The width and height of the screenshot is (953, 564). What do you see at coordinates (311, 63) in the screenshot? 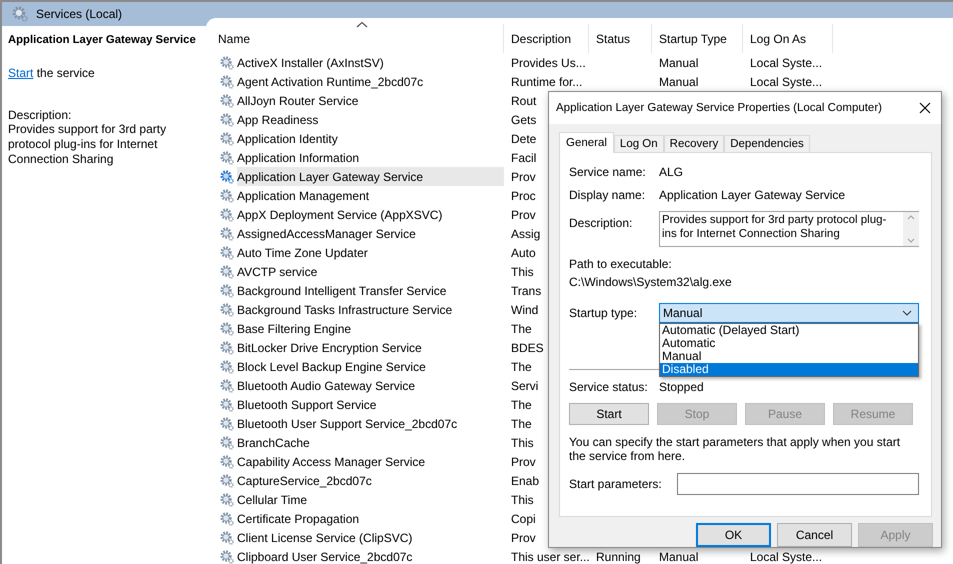
I see `service-name: ActiveX Installer (AxInstSV)` at bounding box center [311, 63].